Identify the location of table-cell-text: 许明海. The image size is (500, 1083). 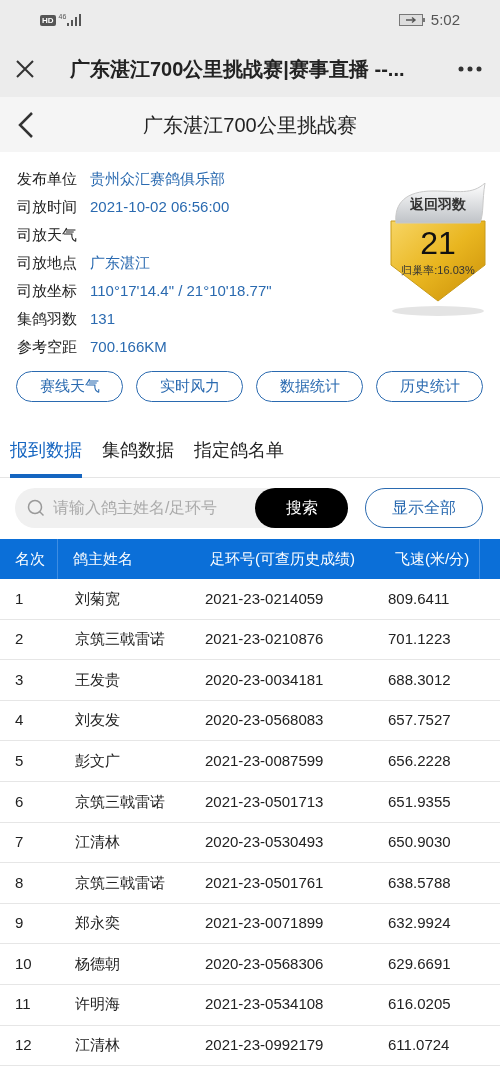
(97, 1004).